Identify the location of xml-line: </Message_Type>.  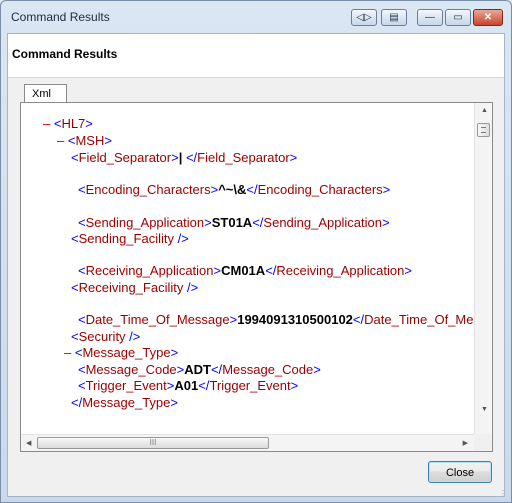
(124, 403).